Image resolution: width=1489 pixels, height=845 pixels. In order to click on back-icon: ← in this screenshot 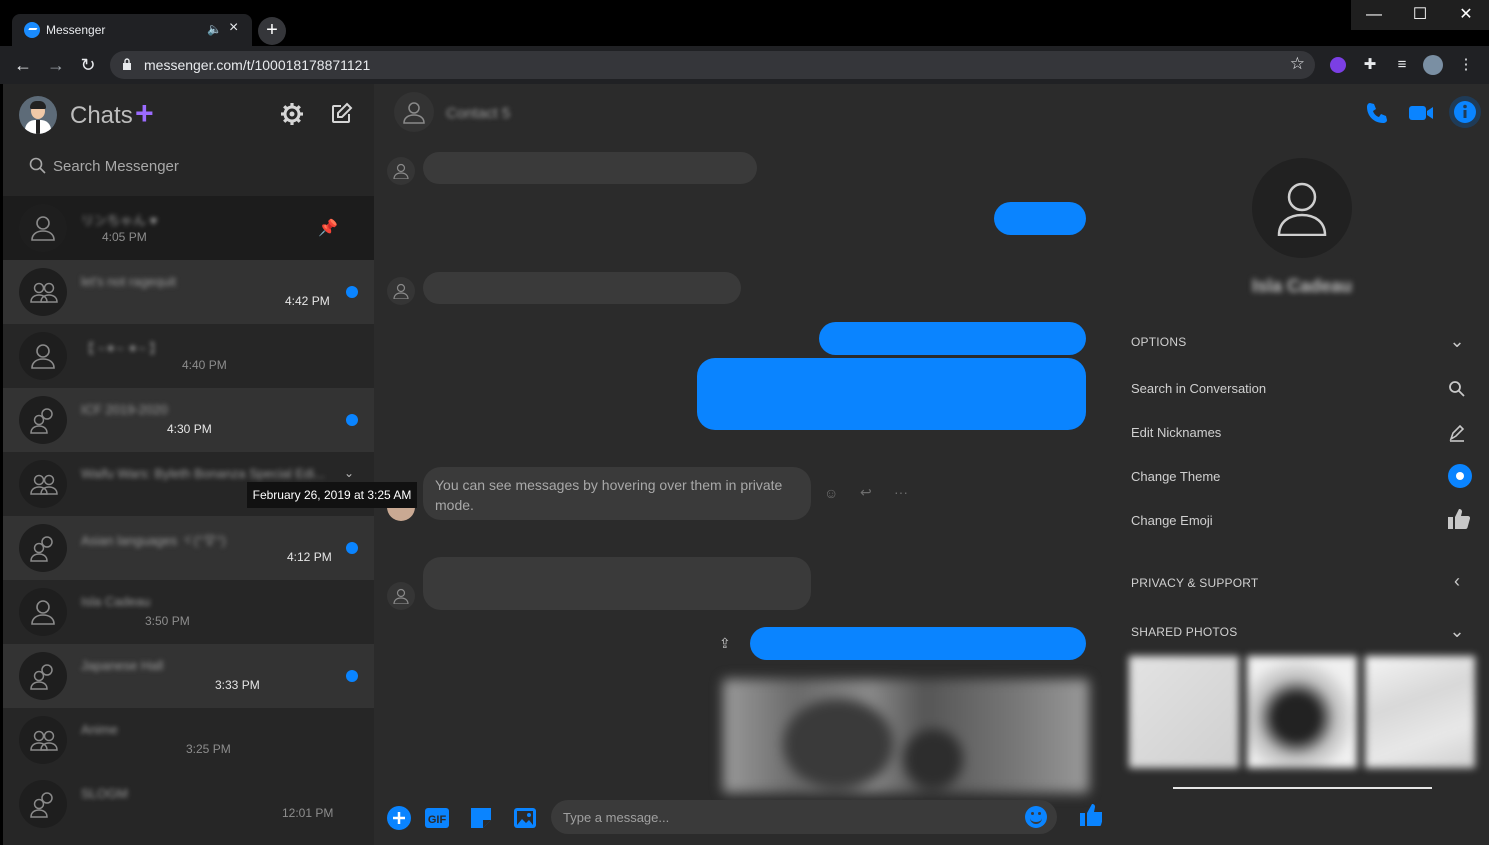, I will do `click(23, 65)`.